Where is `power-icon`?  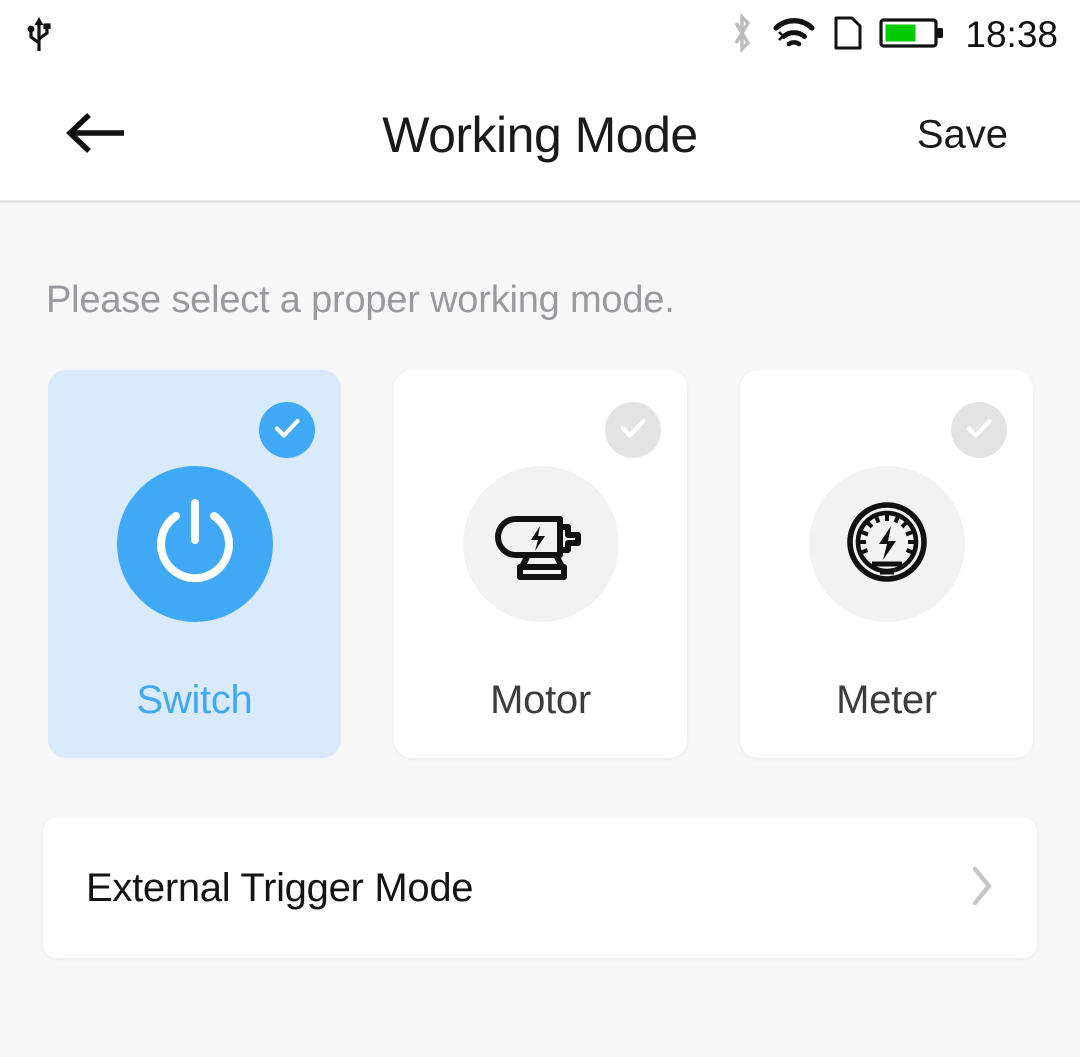 power-icon is located at coordinates (195, 544).